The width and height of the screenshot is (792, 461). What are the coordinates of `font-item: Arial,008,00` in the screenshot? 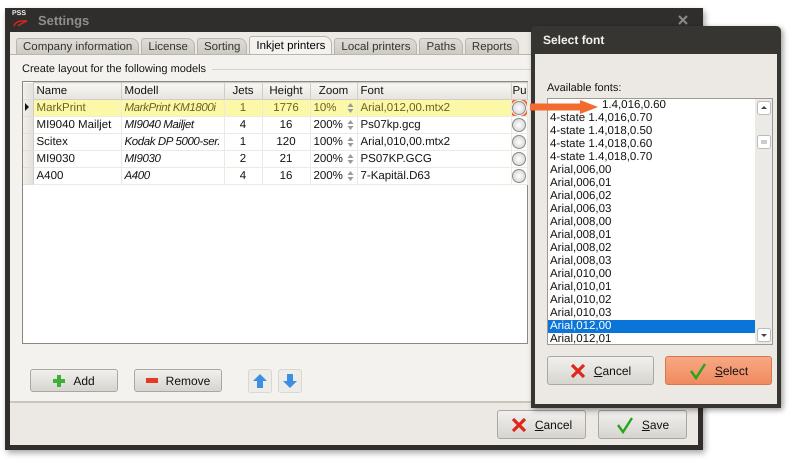 It's located at (651, 222).